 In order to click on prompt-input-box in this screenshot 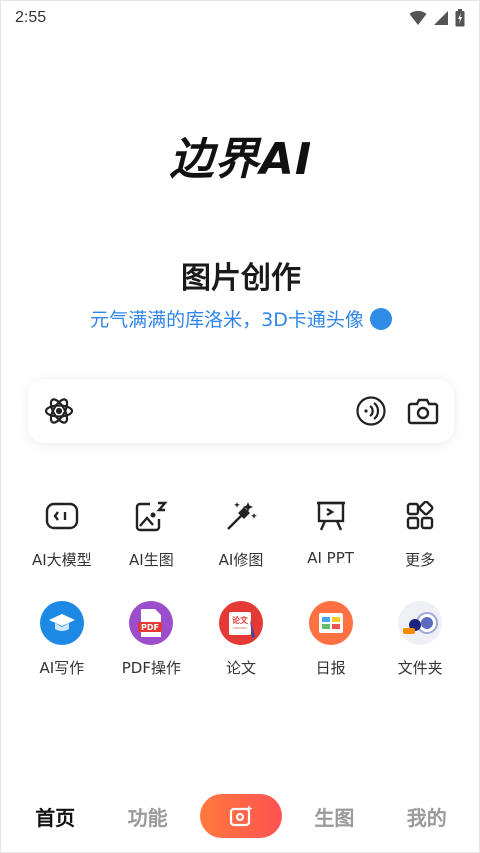, I will do `click(241, 411)`.